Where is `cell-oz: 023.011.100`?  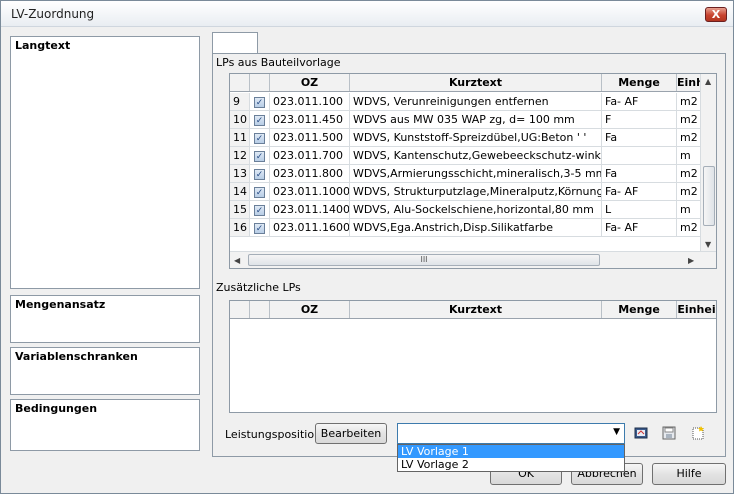
cell-oz: 023.011.100 is located at coordinates (310, 101).